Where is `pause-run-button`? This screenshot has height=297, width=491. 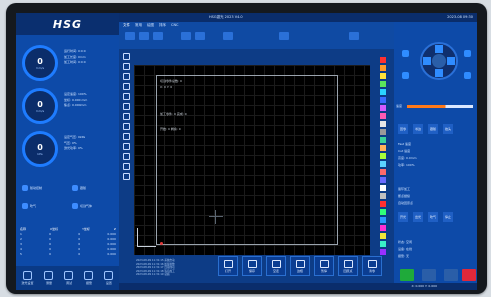
pause-run-button is located at coordinates (429, 275).